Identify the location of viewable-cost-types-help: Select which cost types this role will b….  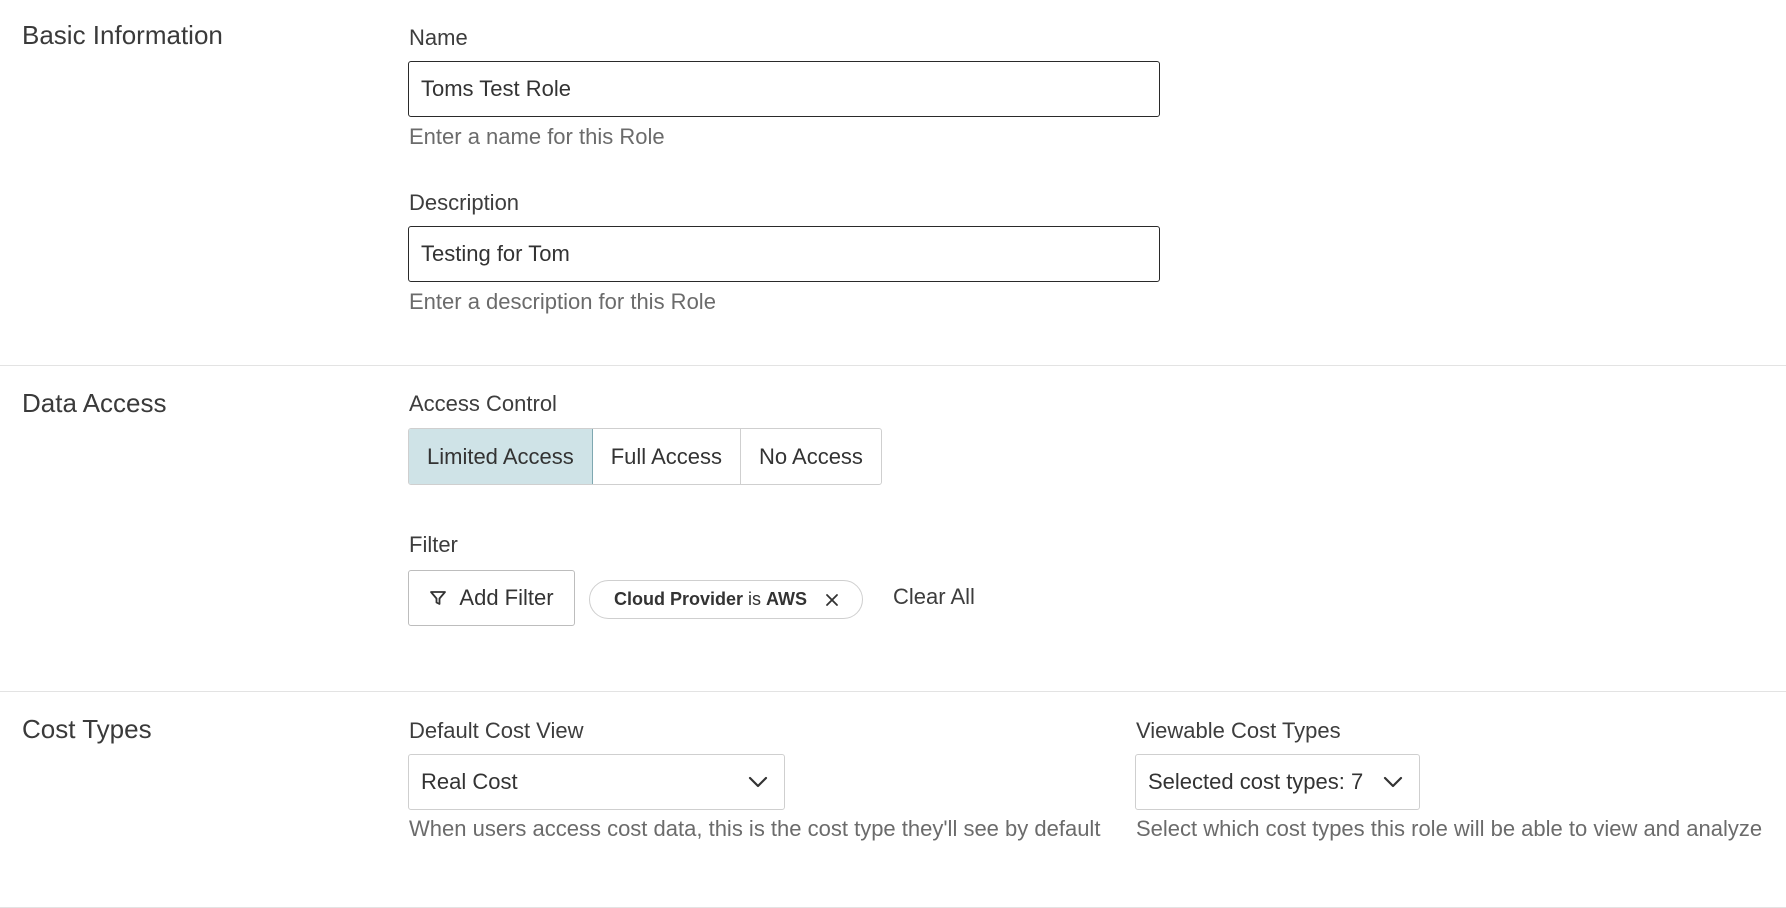
(1449, 828).